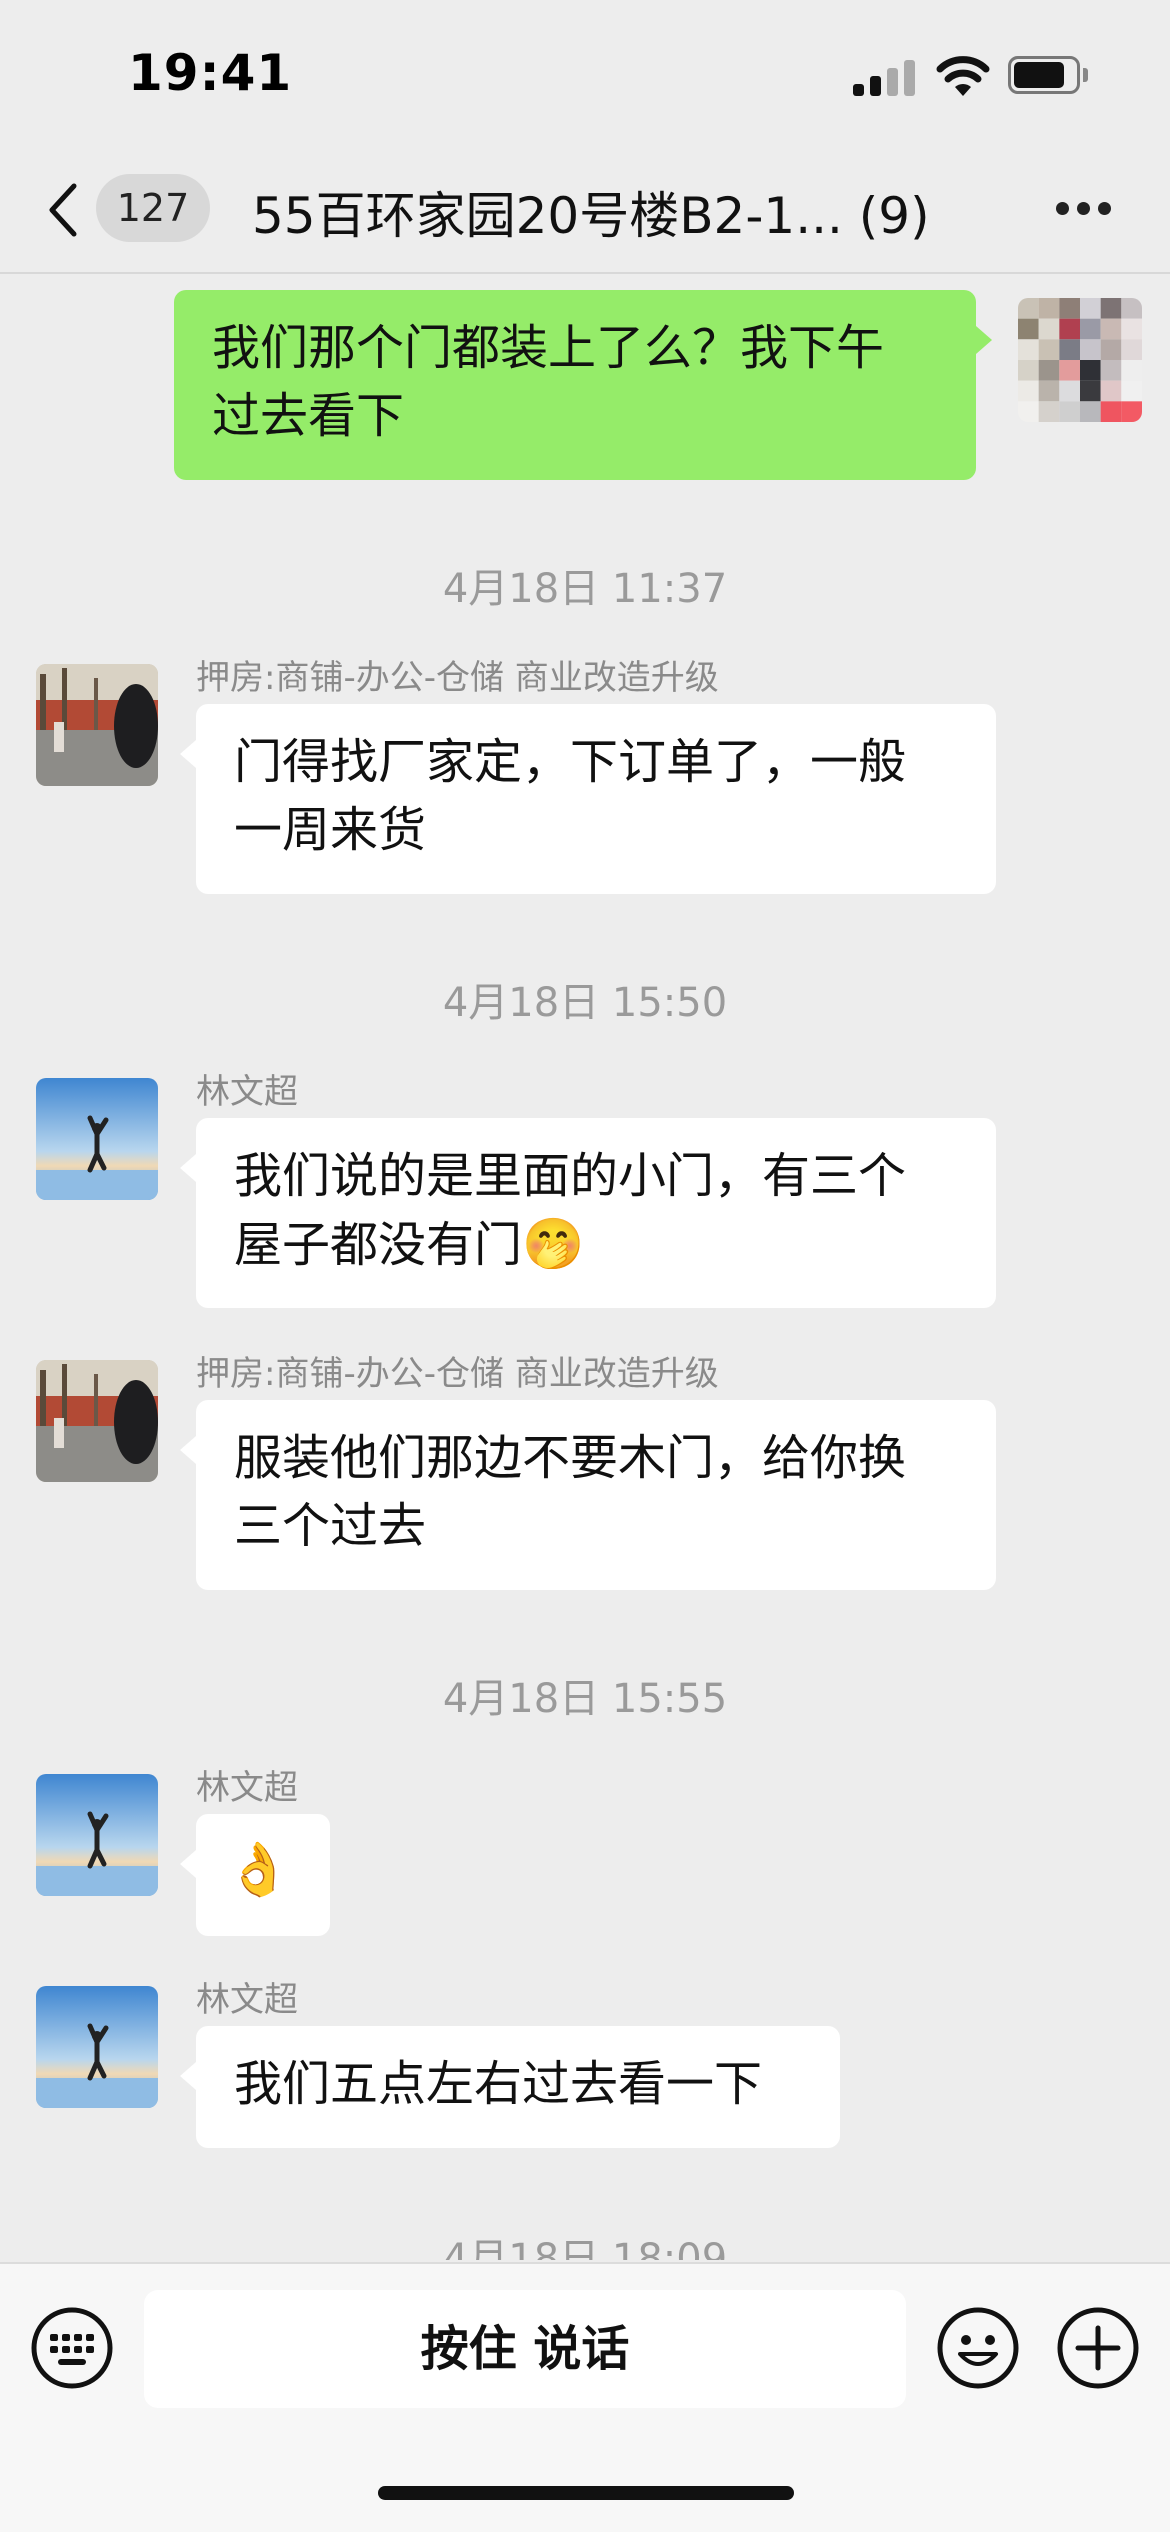  Describe the element at coordinates (570, 1176) in the screenshot. I see `message-text-line: 我们说的是里面的小门，有三个` at that location.